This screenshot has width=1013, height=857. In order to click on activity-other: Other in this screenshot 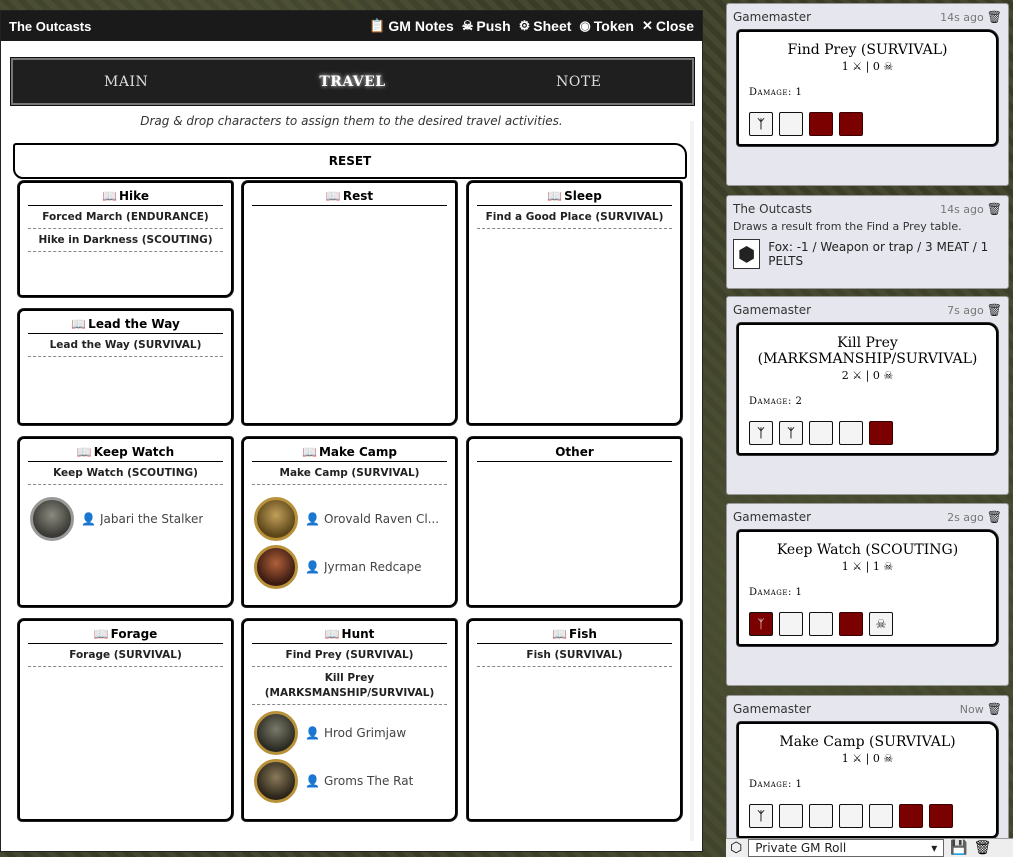, I will do `click(574, 522)`.